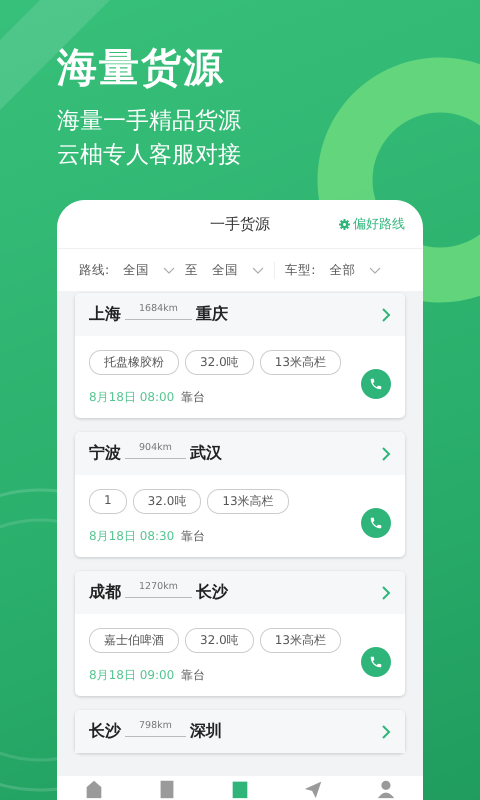 The height and width of the screenshot is (800, 480). What do you see at coordinates (344, 224) in the screenshot?
I see `gear-icon` at bounding box center [344, 224].